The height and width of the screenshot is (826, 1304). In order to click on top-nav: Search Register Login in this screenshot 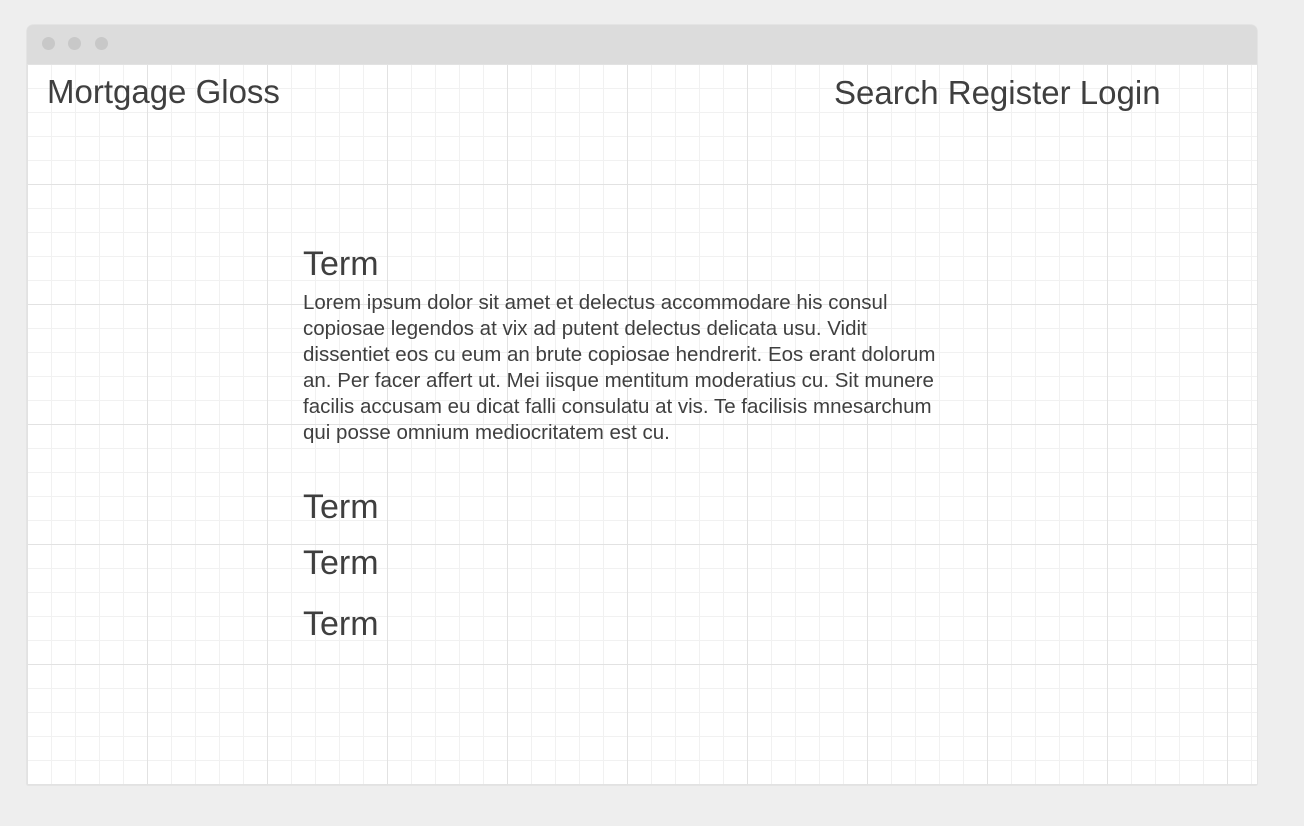, I will do `click(997, 93)`.